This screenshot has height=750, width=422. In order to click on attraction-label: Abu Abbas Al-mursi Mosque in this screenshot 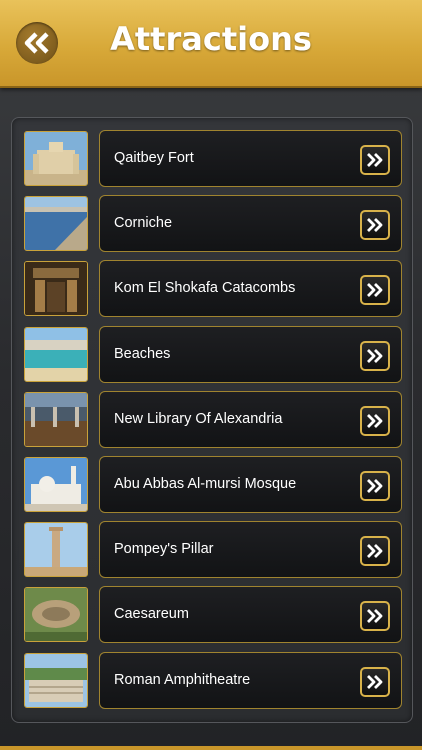, I will do `click(205, 483)`.